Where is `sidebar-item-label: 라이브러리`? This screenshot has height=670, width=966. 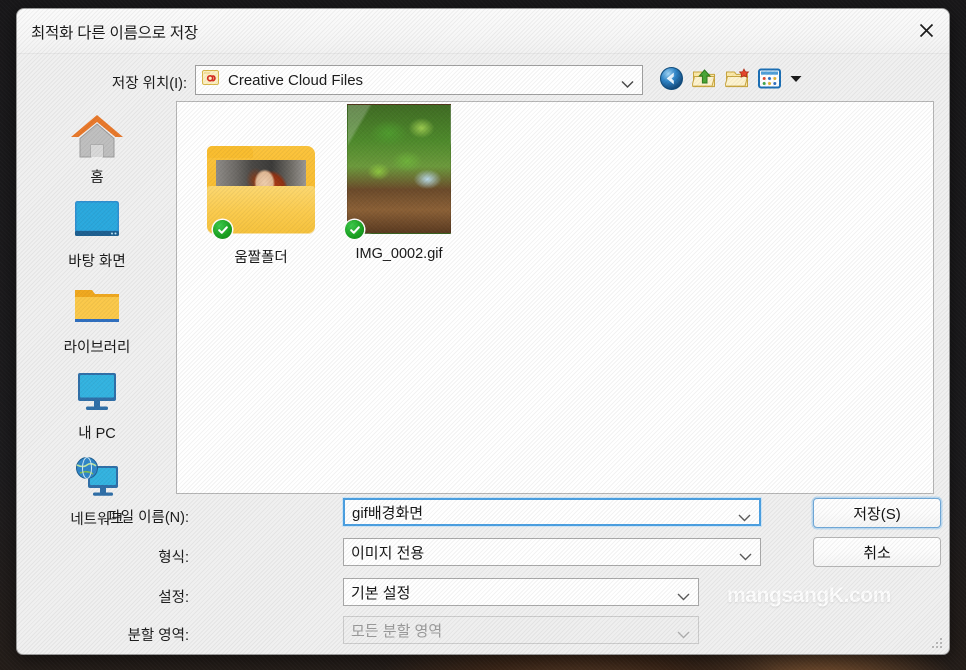 sidebar-item-label: 라이브러리 is located at coordinates (97, 348).